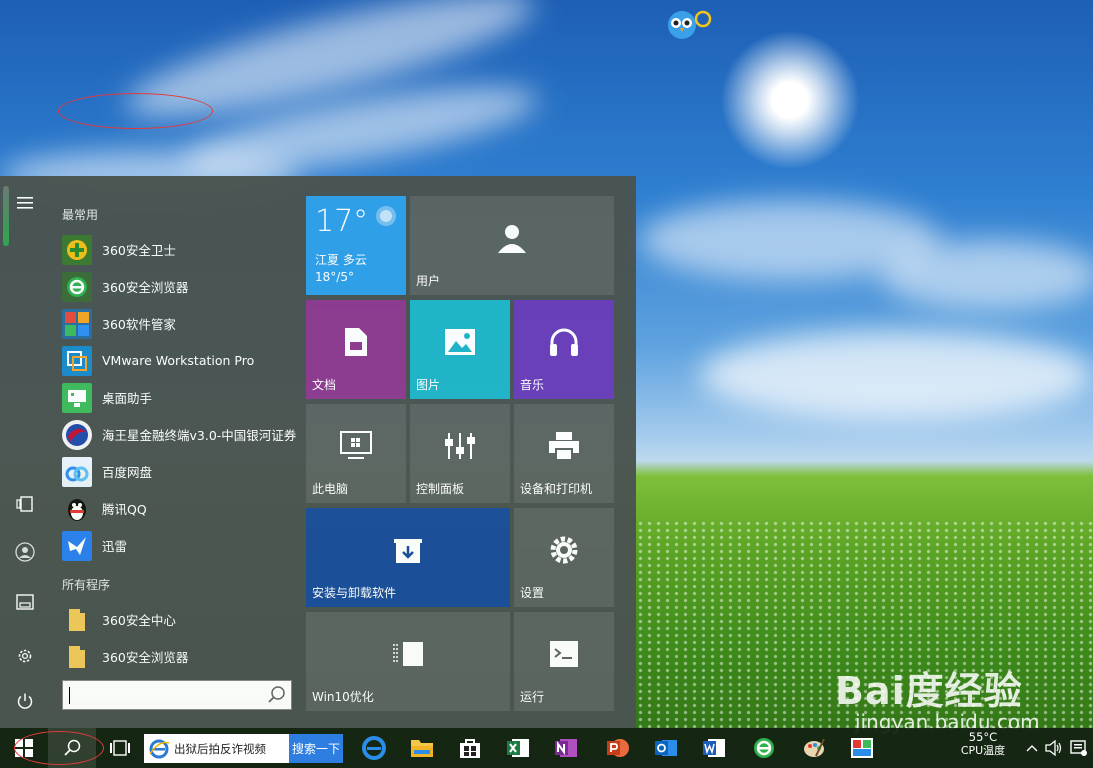  I want to click on browser-360-icon, so click(764, 748).